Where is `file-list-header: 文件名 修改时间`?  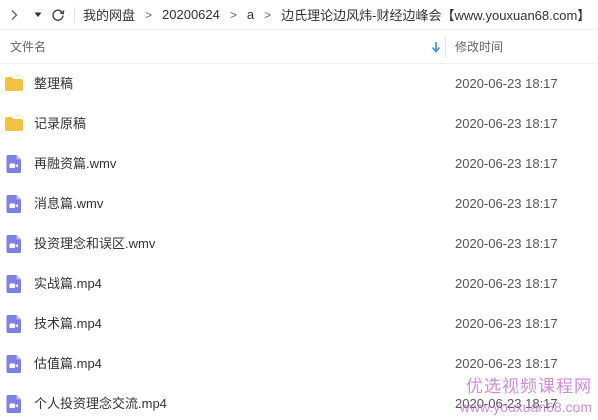
file-list-header: 文件名 修改时间 is located at coordinates (299, 47).